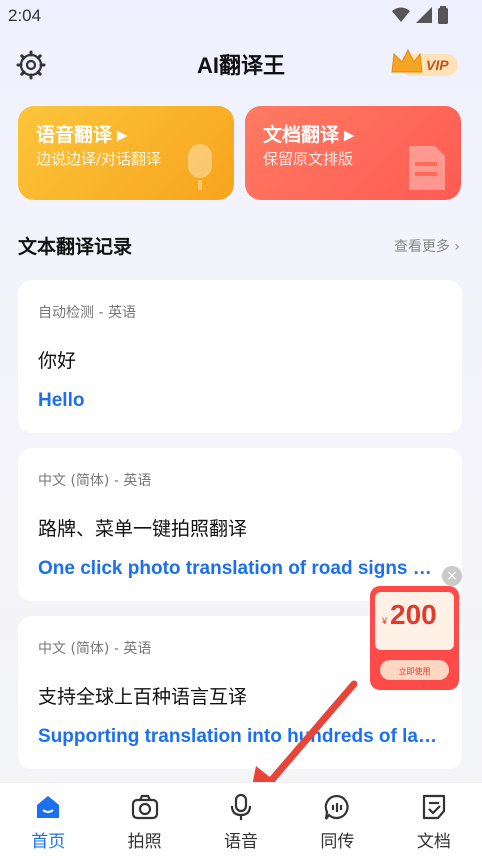 Image resolution: width=482 pixels, height=856 pixels. I want to click on voice-translate-card: 语音翻译 ▸ 边说边译/对话翻译, so click(126, 153).